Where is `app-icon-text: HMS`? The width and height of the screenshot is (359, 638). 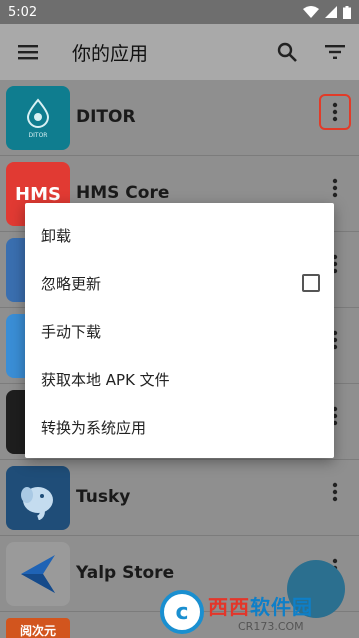 app-icon-text: HMS is located at coordinates (38, 194).